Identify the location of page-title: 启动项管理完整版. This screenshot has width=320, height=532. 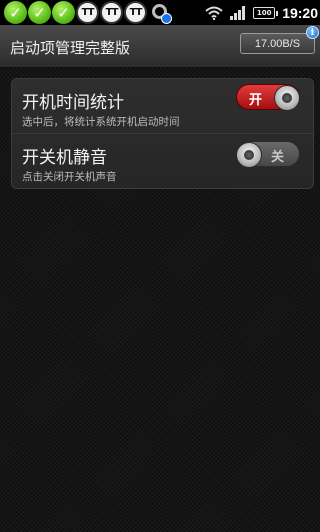
(70, 48).